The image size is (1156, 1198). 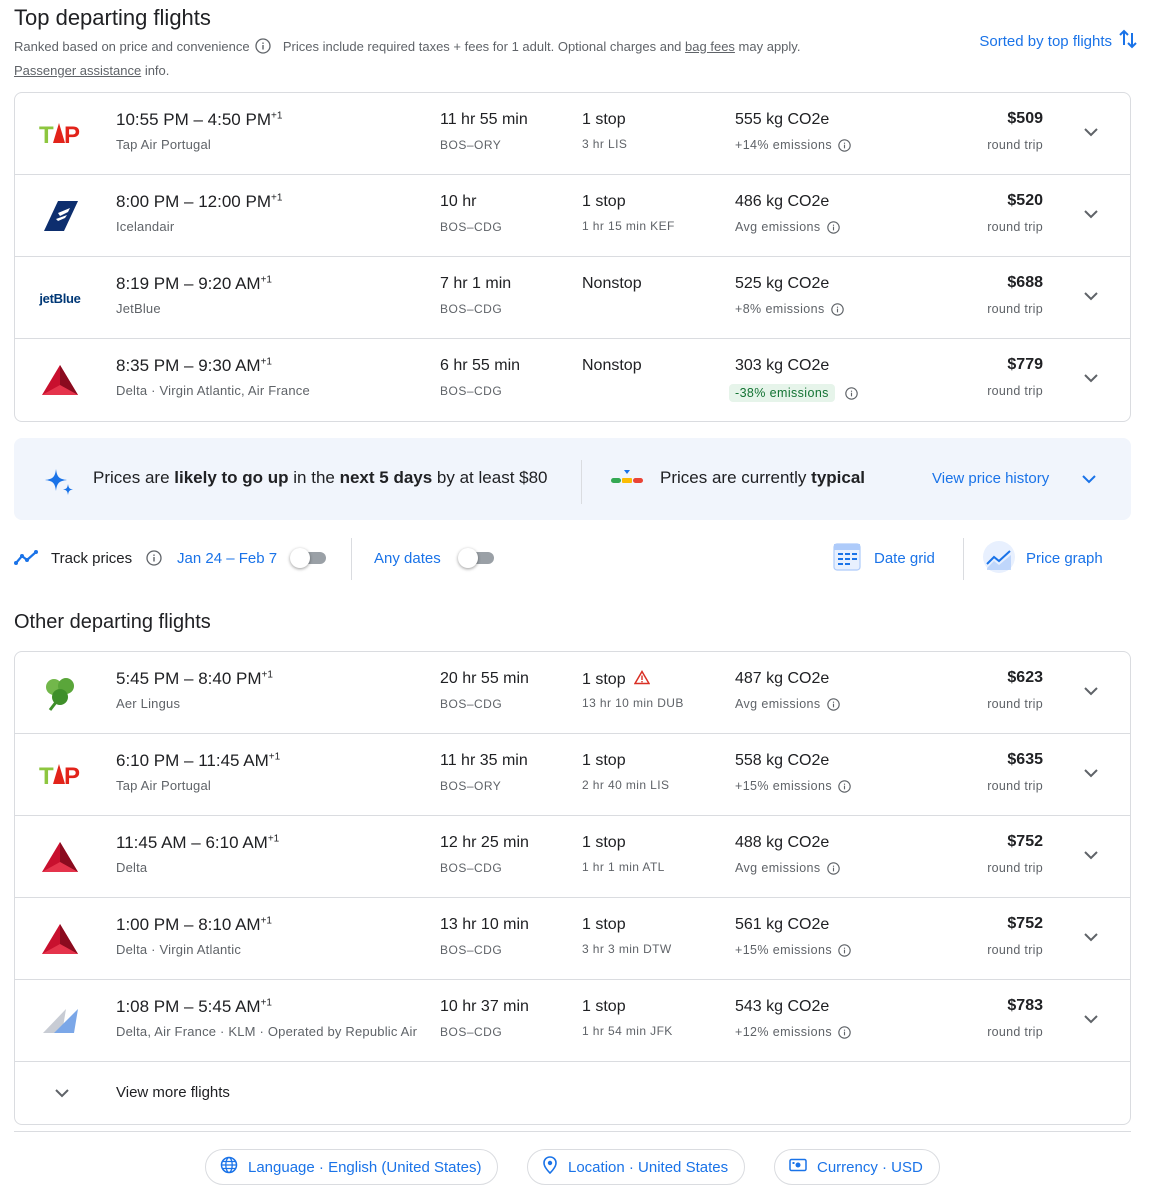 What do you see at coordinates (990, 478) in the screenshot?
I see `view-price-history-button: View price history` at bounding box center [990, 478].